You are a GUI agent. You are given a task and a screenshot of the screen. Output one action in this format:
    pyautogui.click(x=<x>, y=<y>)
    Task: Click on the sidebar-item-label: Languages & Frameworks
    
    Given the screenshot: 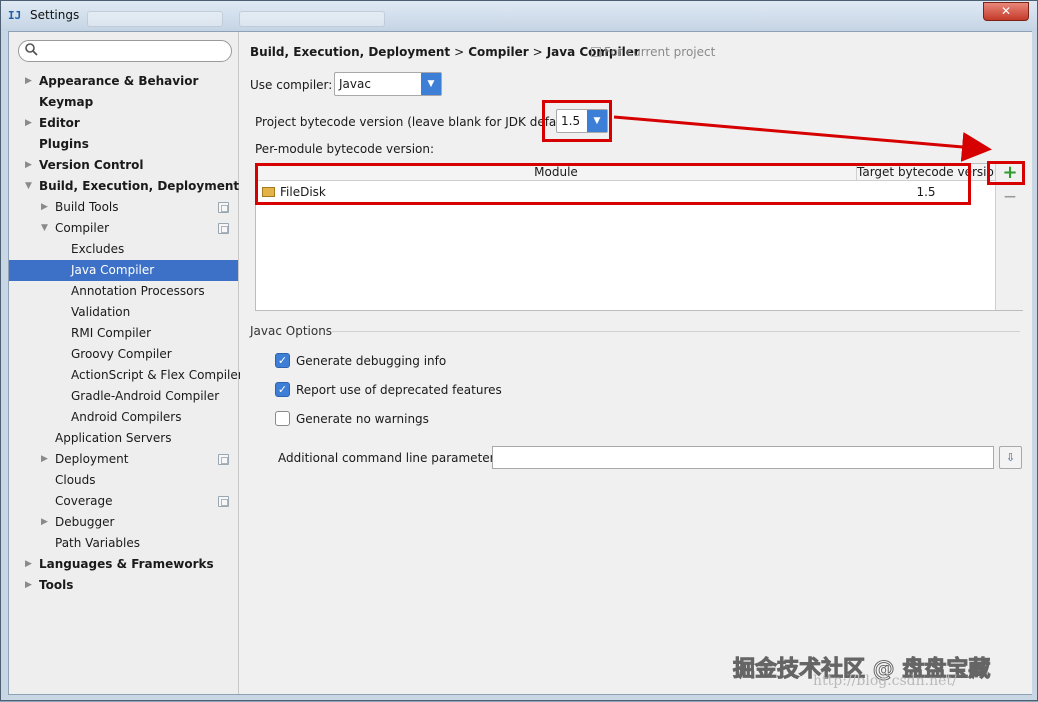 What is the action you would take?
    pyautogui.click(x=126, y=564)
    